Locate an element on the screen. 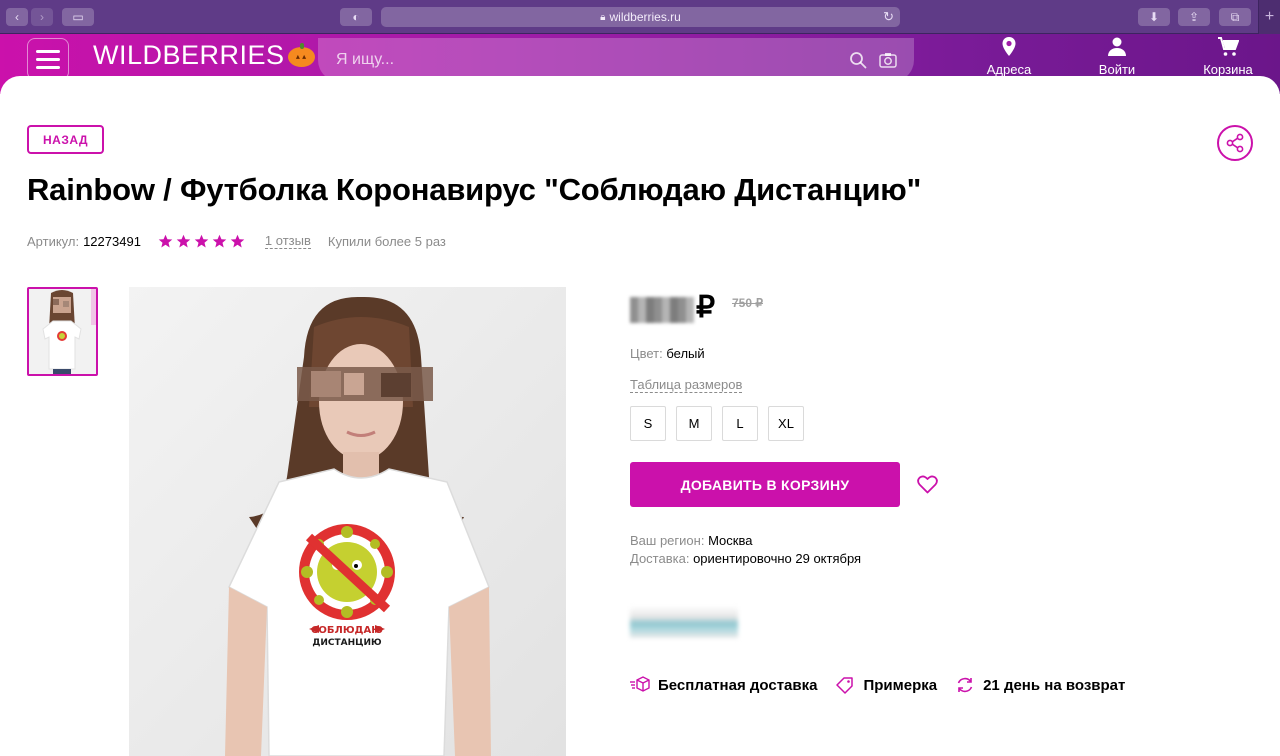 The image size is (1280, 756). share-button is located at coordinates (1235, 143).